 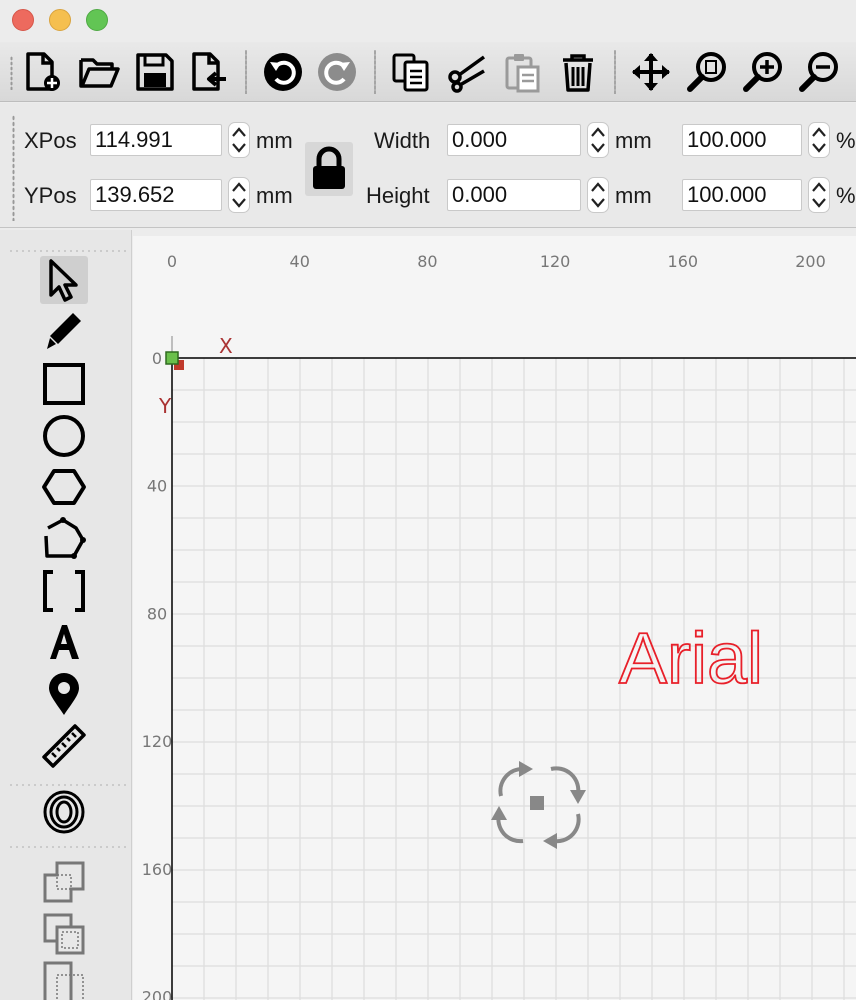 What do you see at coordinates (598, 195) in the screenshot?
I see `height-stepper` at bounding box center [598, 195].